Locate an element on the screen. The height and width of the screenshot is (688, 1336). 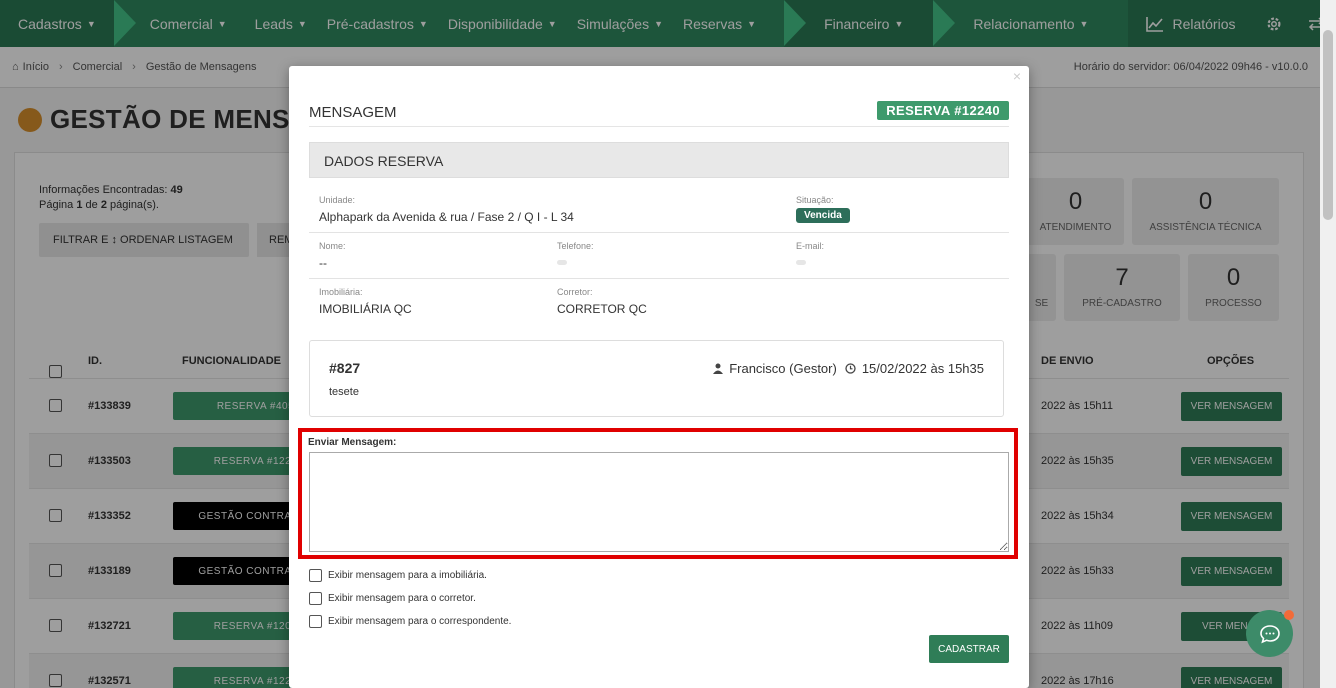
scrollbar-thumb is located at coordinates (1328, 125).